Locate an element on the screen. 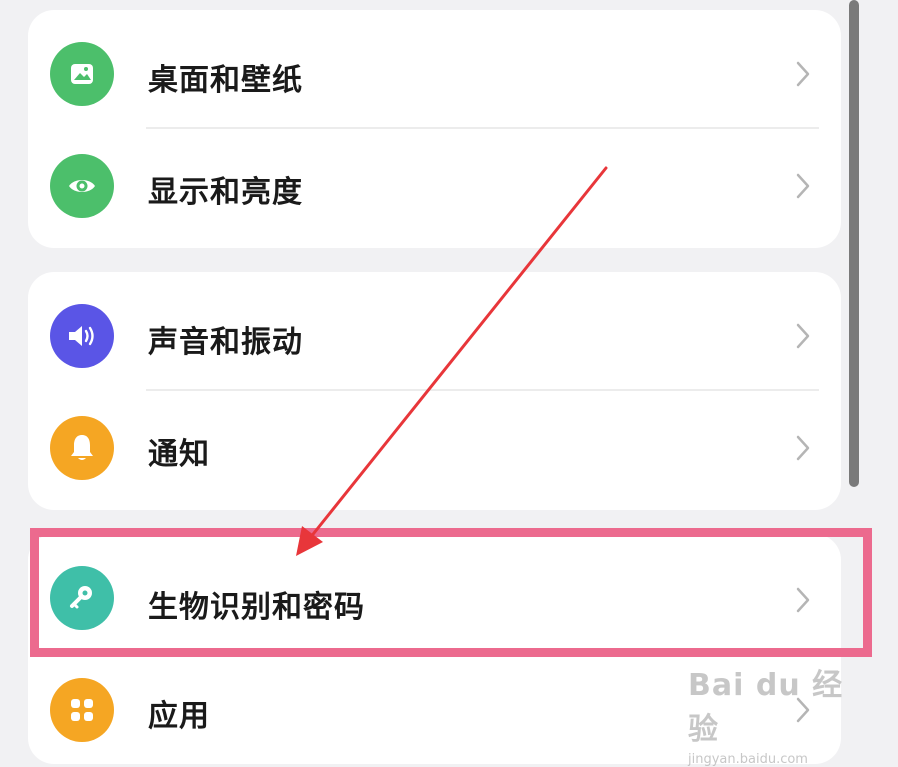 Image resolution: width=898 pixels, height=767 pixels. apps-icon is located at coordinates (82, 710).